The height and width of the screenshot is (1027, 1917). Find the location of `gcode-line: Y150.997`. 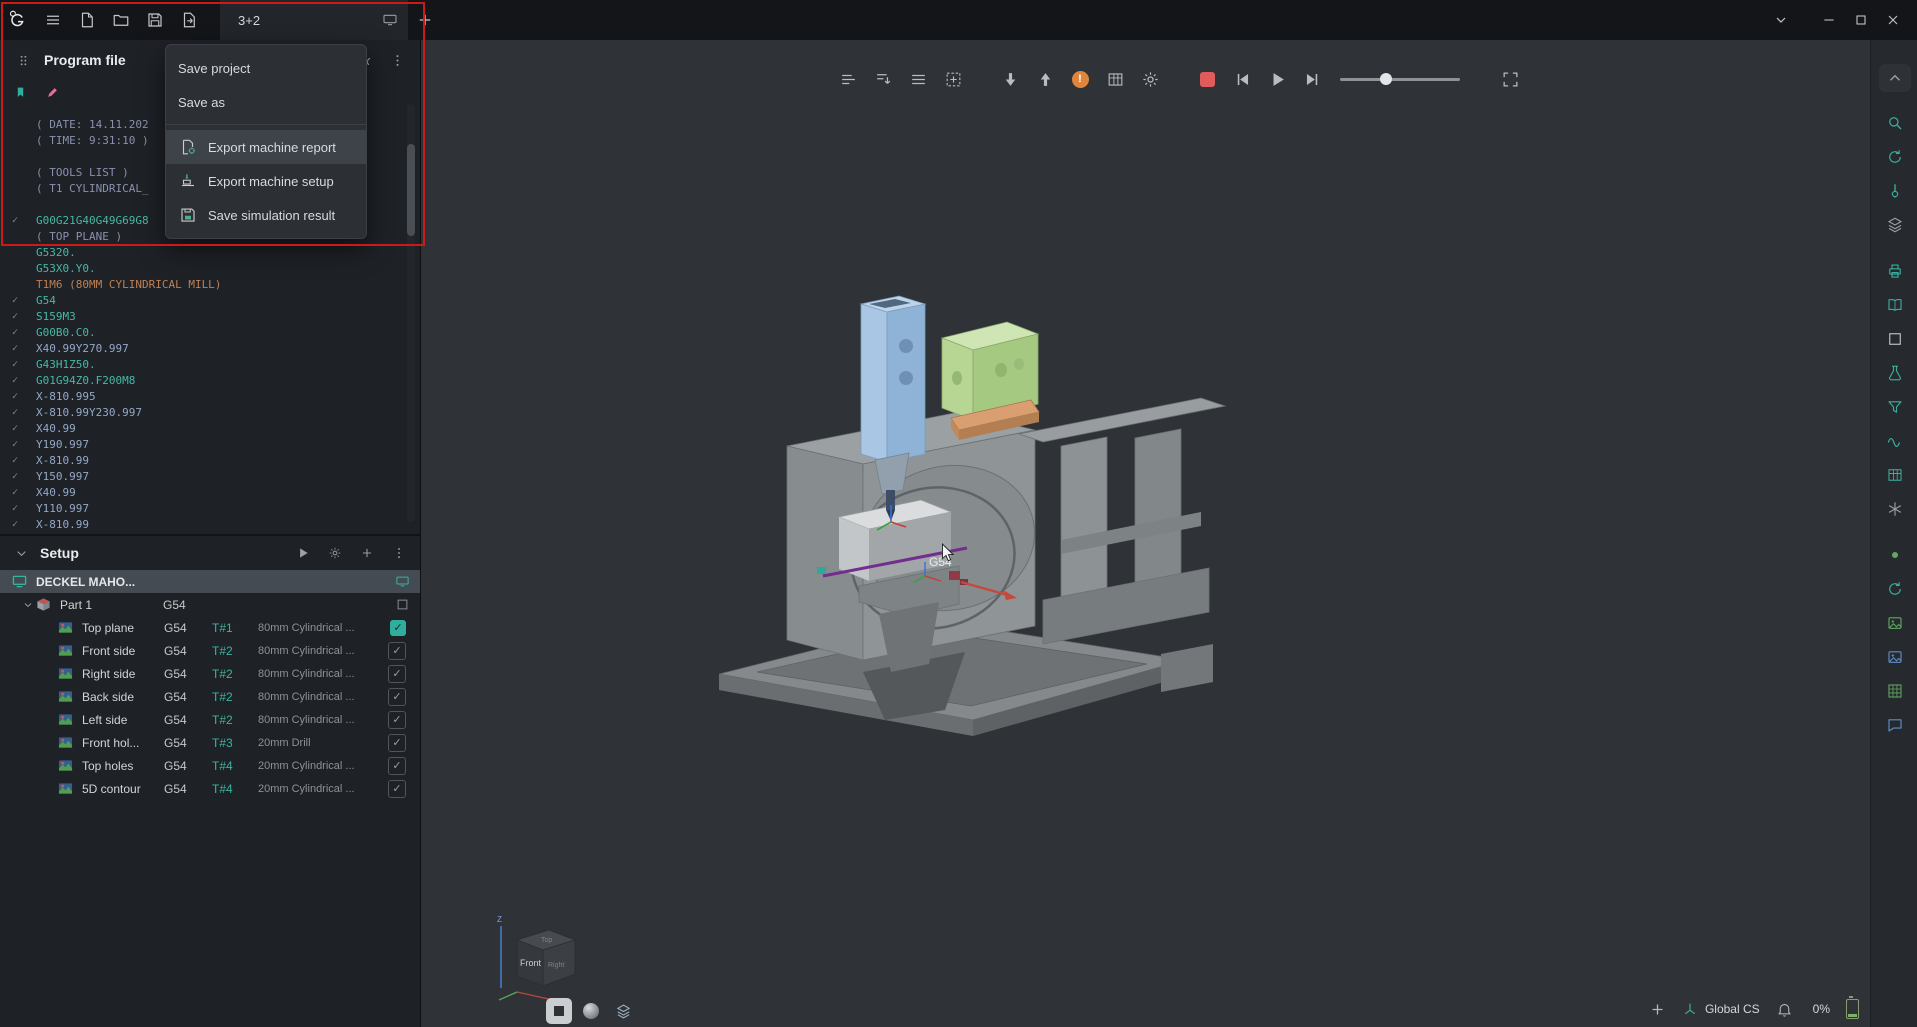

gcode-line: Y150.997 is located at coordinates (201, 476).